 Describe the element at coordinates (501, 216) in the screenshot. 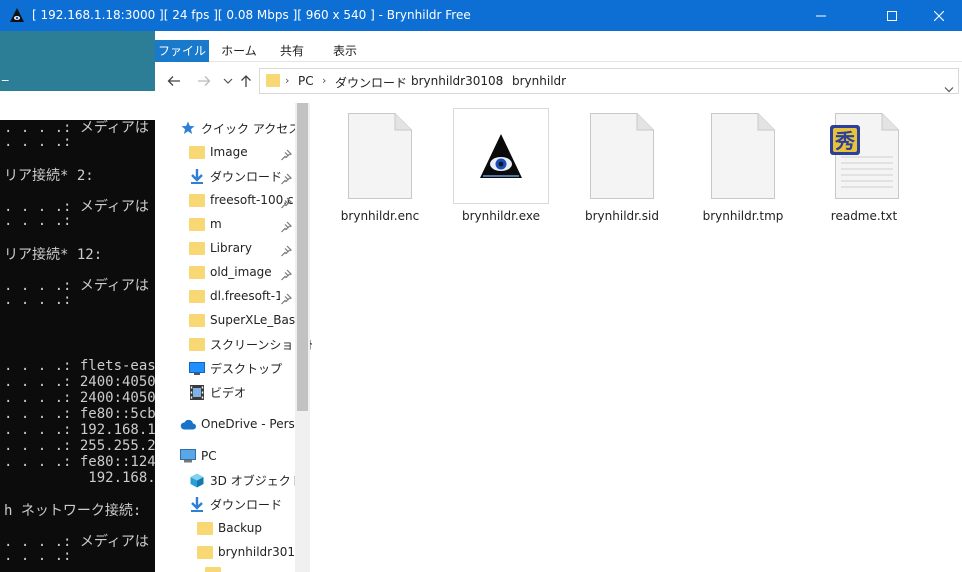

I see `file-name: brynhildr.exe` at that location.